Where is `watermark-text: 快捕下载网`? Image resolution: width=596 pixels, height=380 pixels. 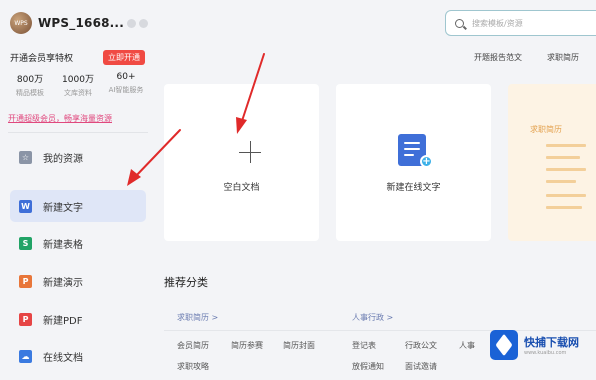 watermark-text: 快捕下载网 is located at coordinates (551, 342).